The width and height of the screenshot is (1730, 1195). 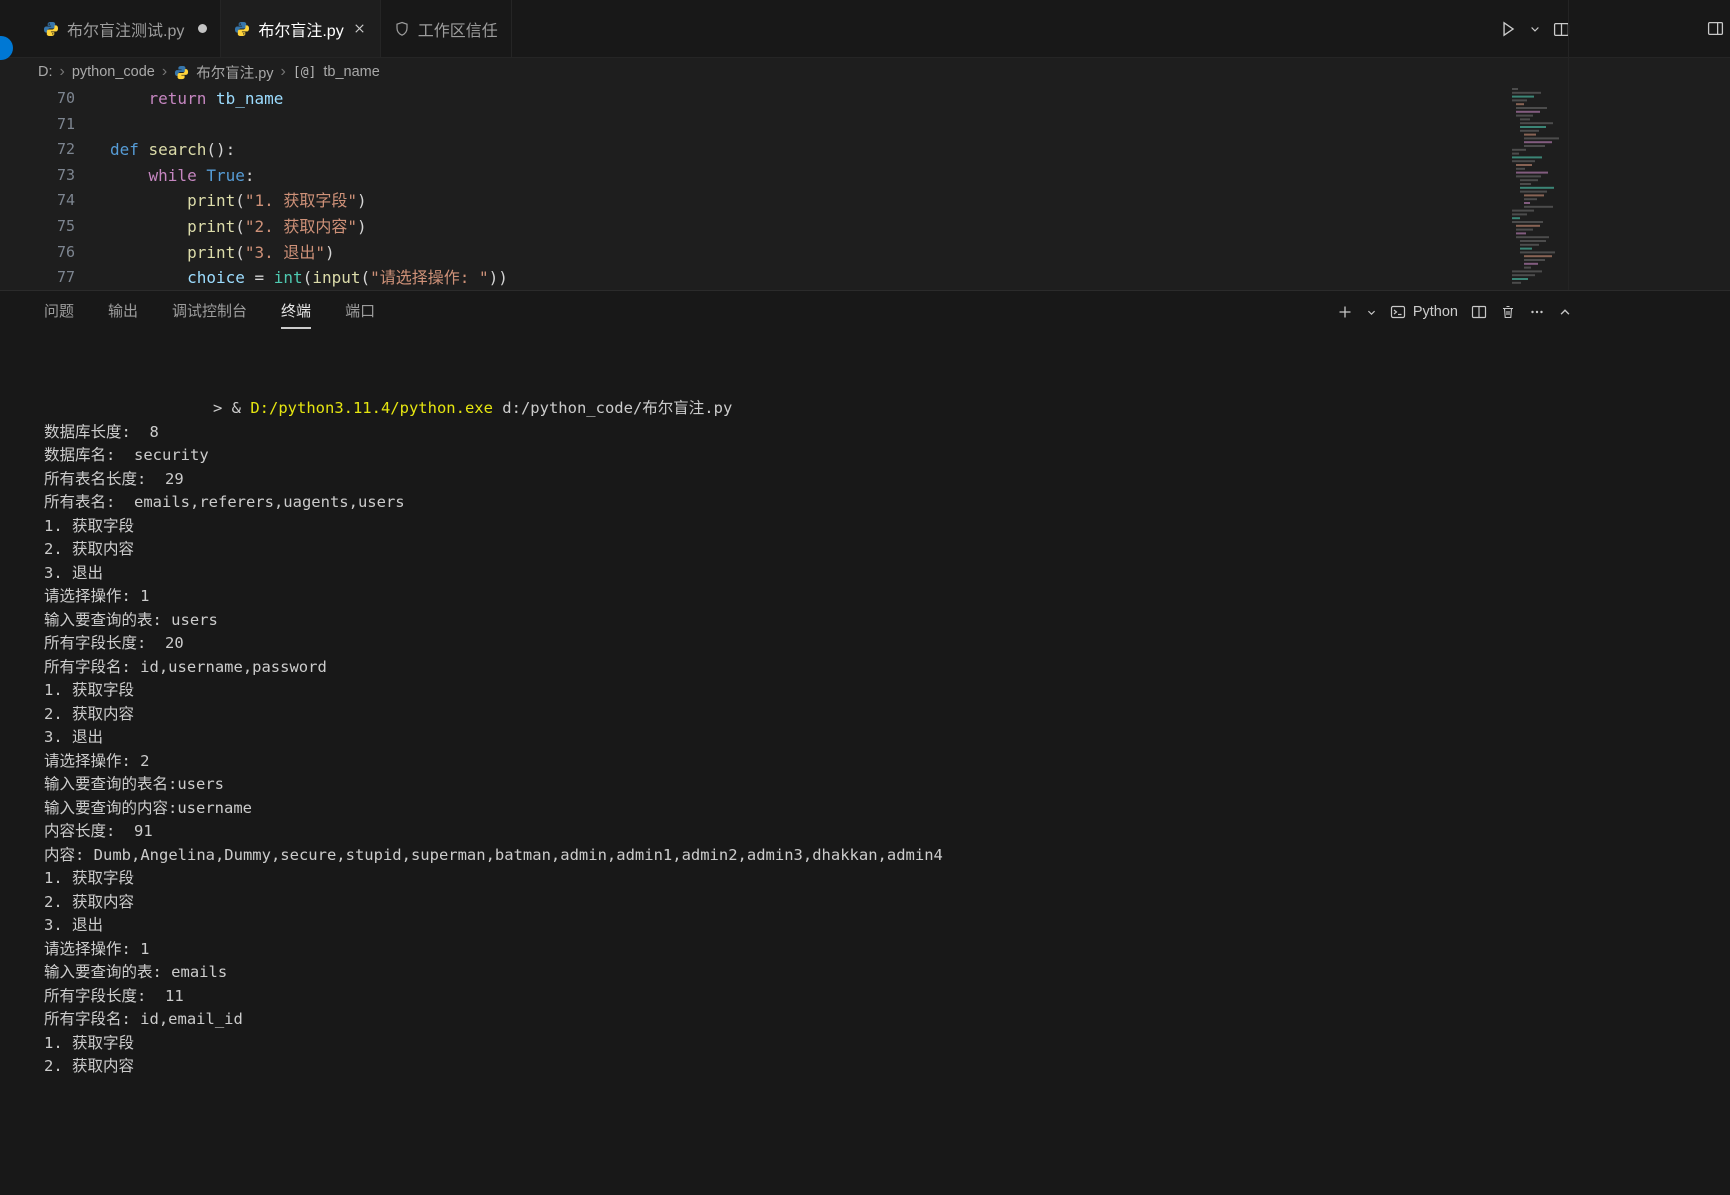 I want to click on line-number: 73, so click(x=65, y=174).